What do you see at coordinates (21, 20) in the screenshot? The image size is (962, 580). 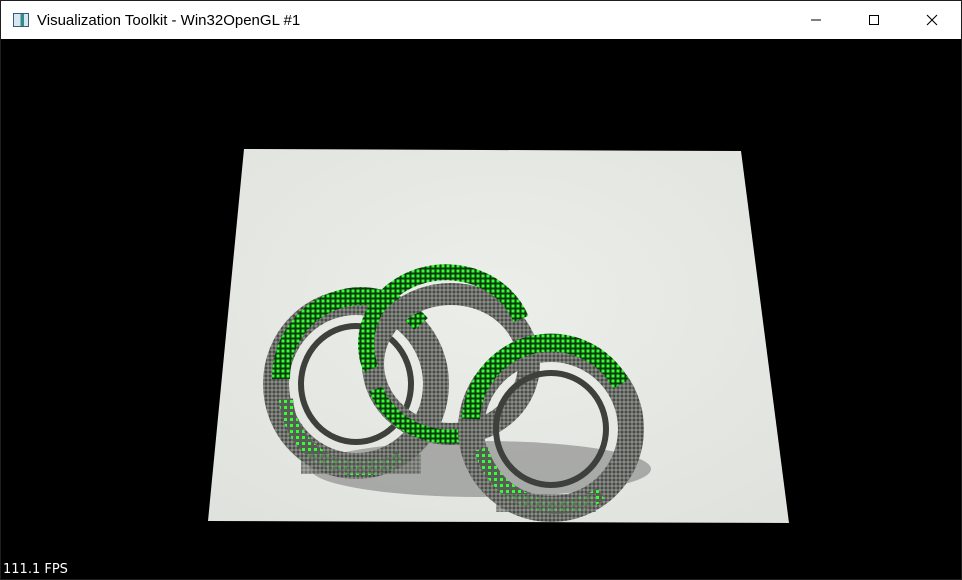 I see `vtk-app-icon` at bounding box center [21, 20].